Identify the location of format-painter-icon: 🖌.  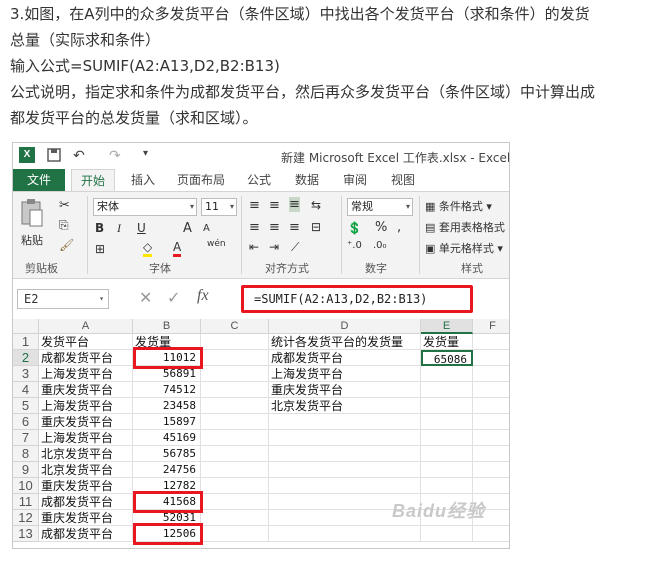
(66, 245).